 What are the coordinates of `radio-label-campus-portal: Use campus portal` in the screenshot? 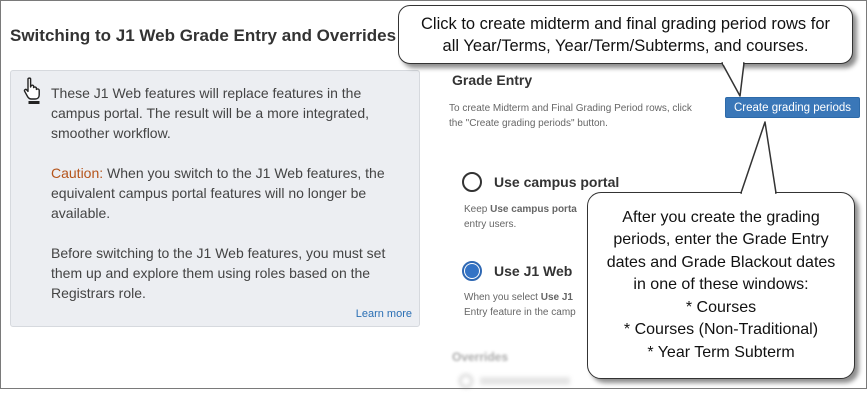 It's located at (557, 182).